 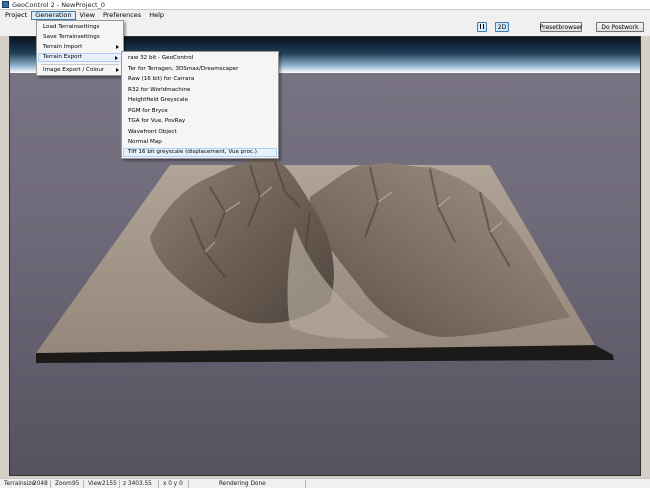 I want to click on menu-item-terrain-import: Terrain Import, so click(x=80, y=47).